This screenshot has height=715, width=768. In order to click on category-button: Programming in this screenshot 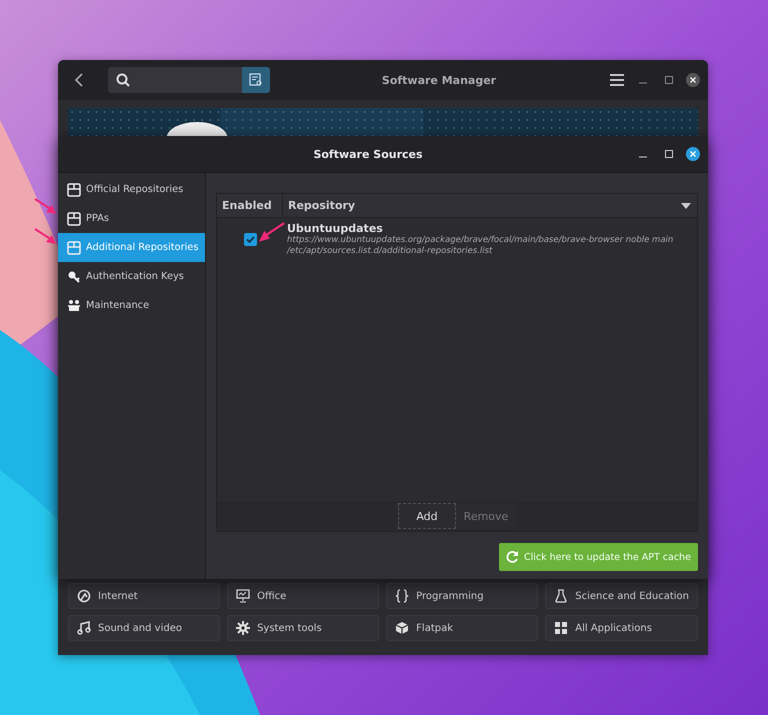, I will do `click(462, 596)`.